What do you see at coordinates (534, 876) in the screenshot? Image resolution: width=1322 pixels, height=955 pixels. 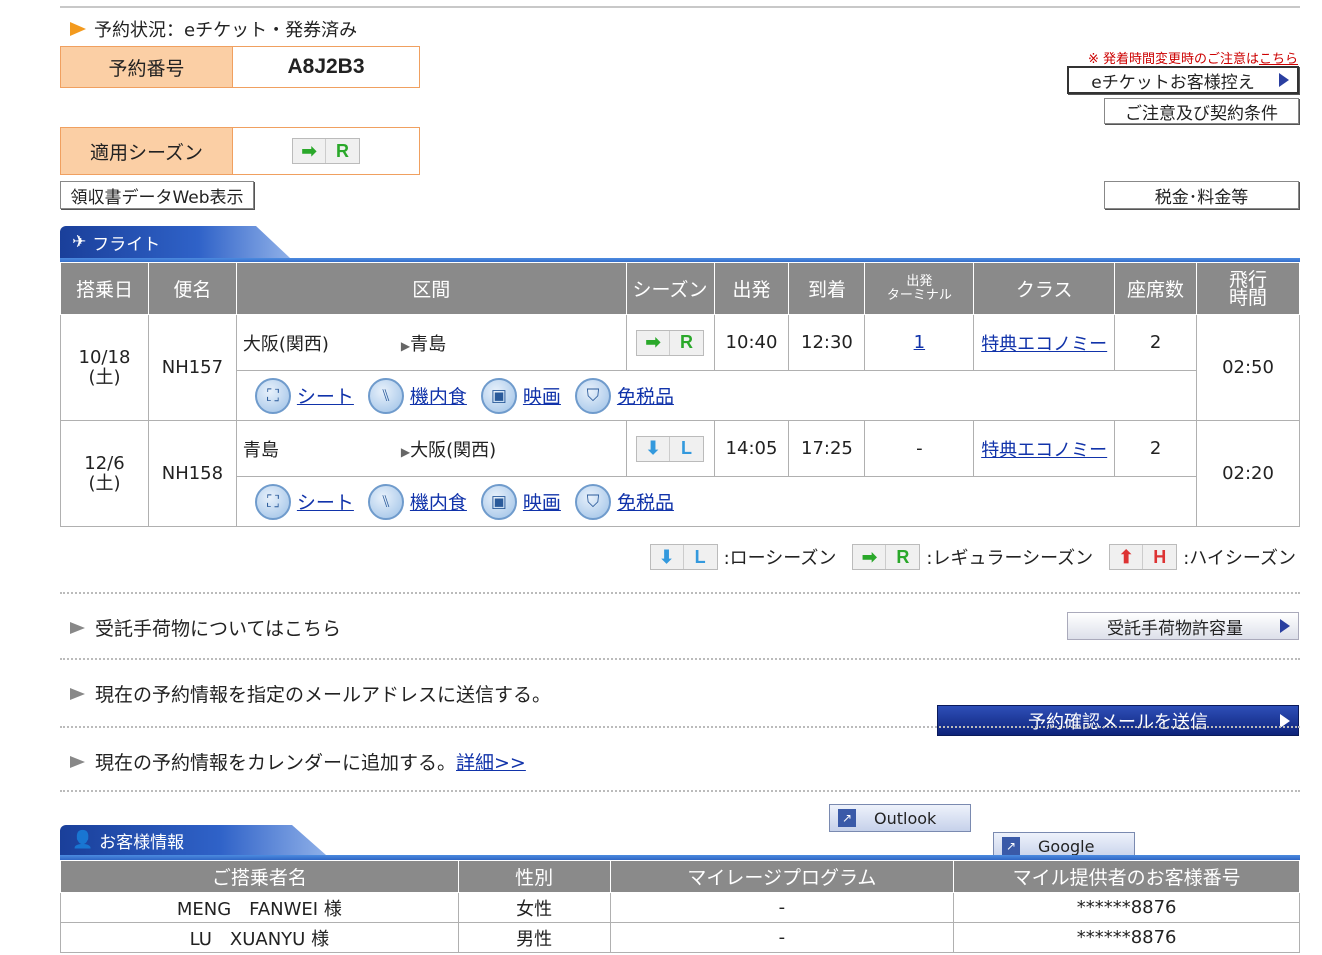 I see `header-gender: 性別` at bounding box center [534, 876].